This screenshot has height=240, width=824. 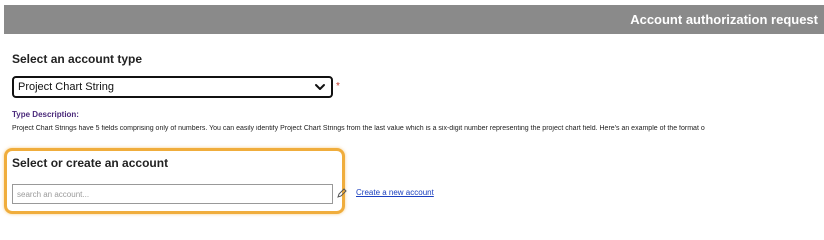 I want to click on pencil-icon, so click(x=342, y=193).